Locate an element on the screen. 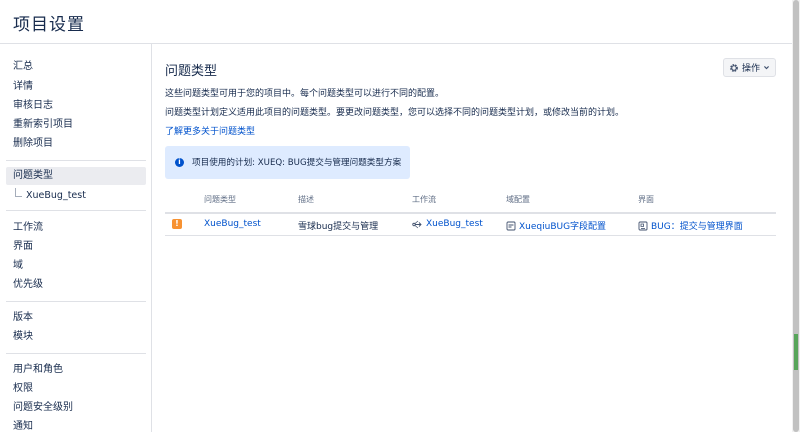 This screenshot has height=435, width=800. page-title: 项目设置 is located at coordinates (49, 25).